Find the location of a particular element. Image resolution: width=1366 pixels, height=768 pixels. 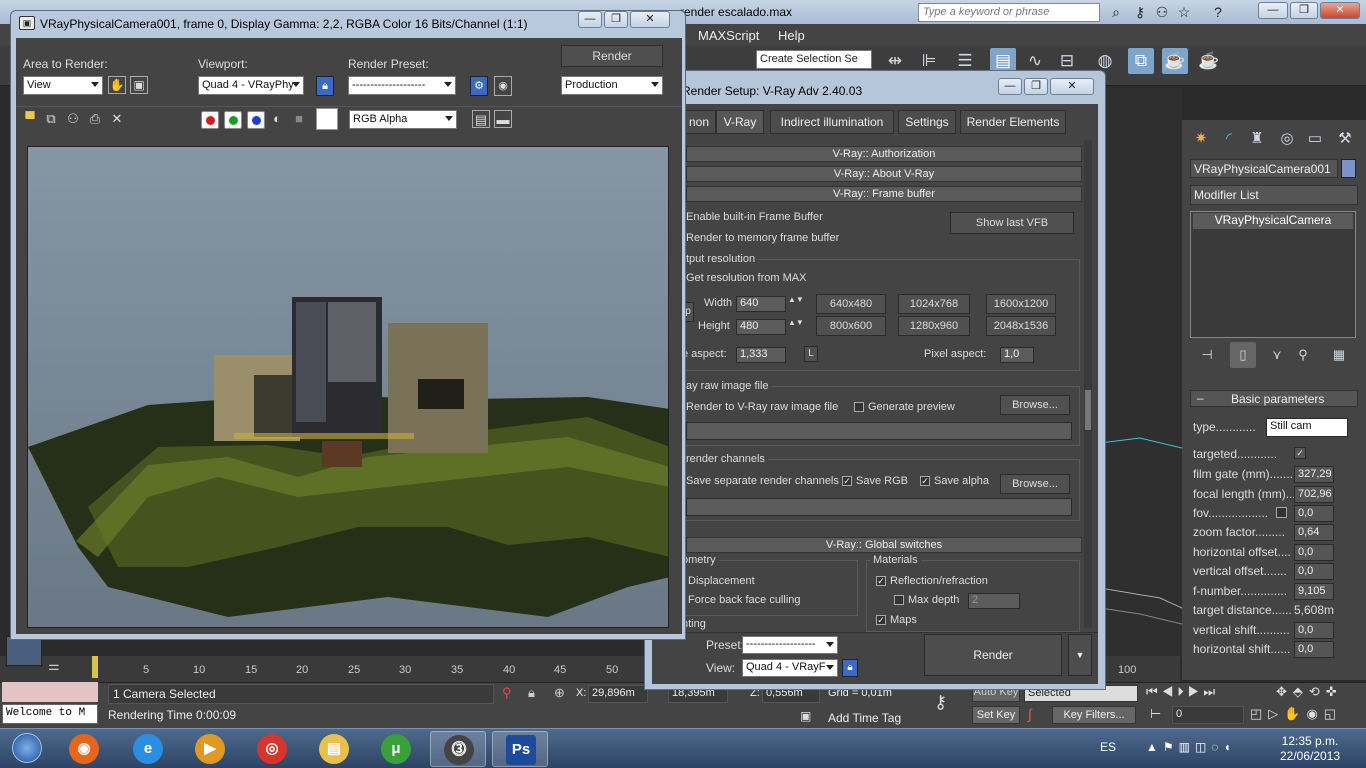

lock-aspect-button: L is located at coordinates (811, 354).